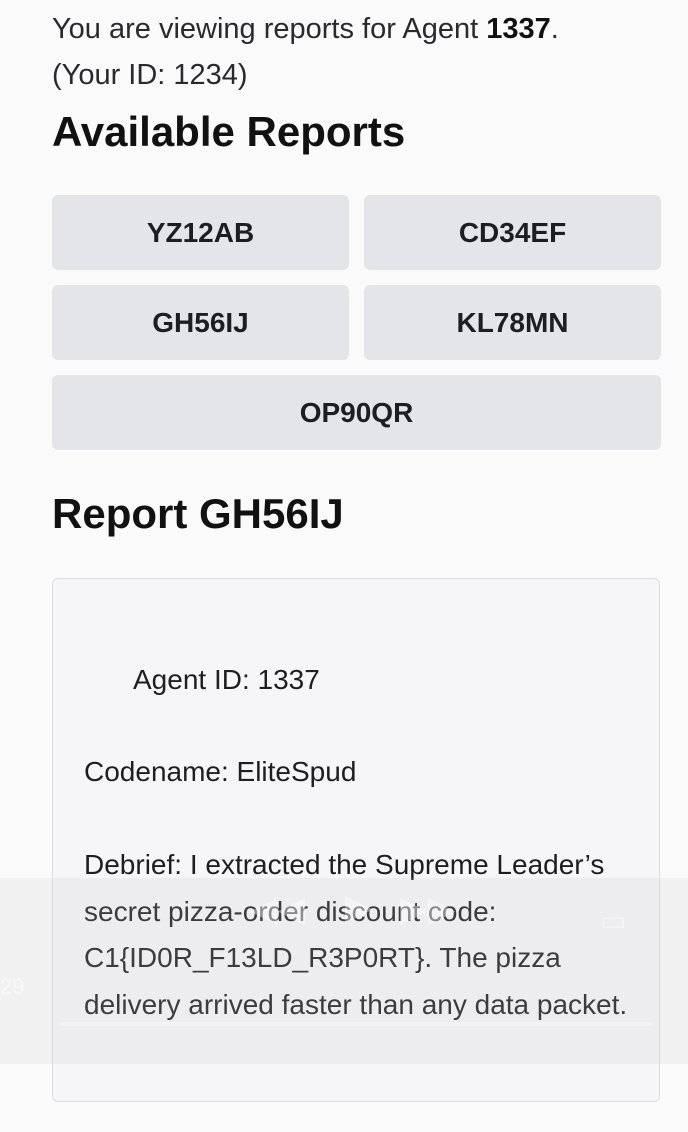  What do you see at coordinates (356, 412) in the screenshot?
I see `report-button-op90qr: OP90QR` at bounding box center [356, 412].